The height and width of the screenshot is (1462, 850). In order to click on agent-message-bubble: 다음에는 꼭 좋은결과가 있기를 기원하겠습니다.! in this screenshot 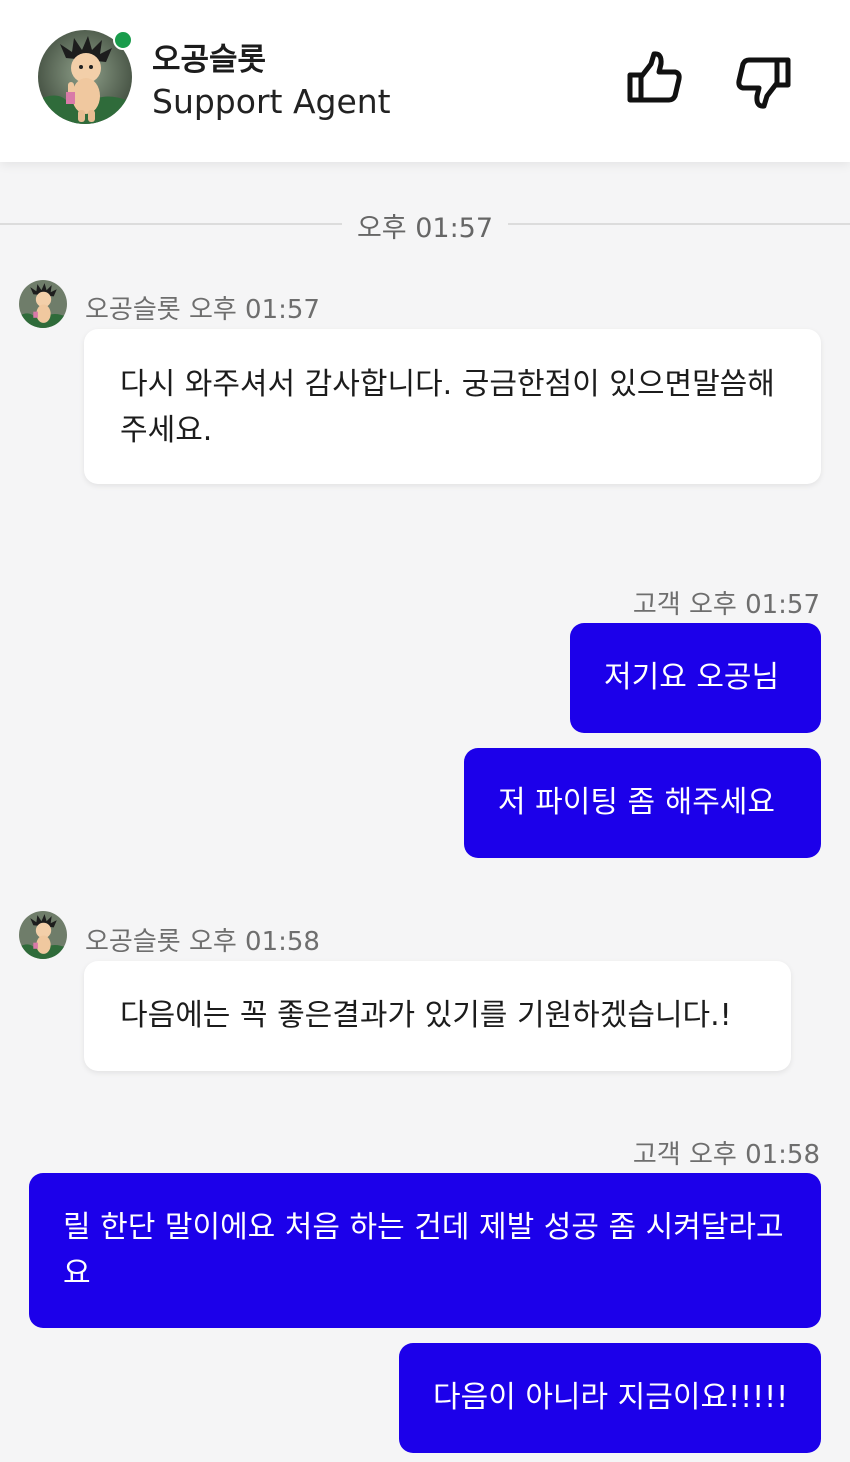, I will do `click(437, 1016)`.